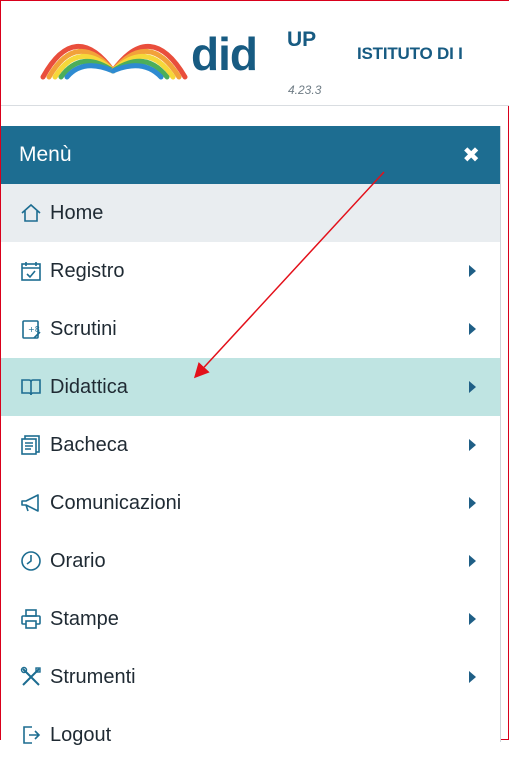 This screenshot has width=511, height=764. I want to click on printer-icon, so click(31, 619).